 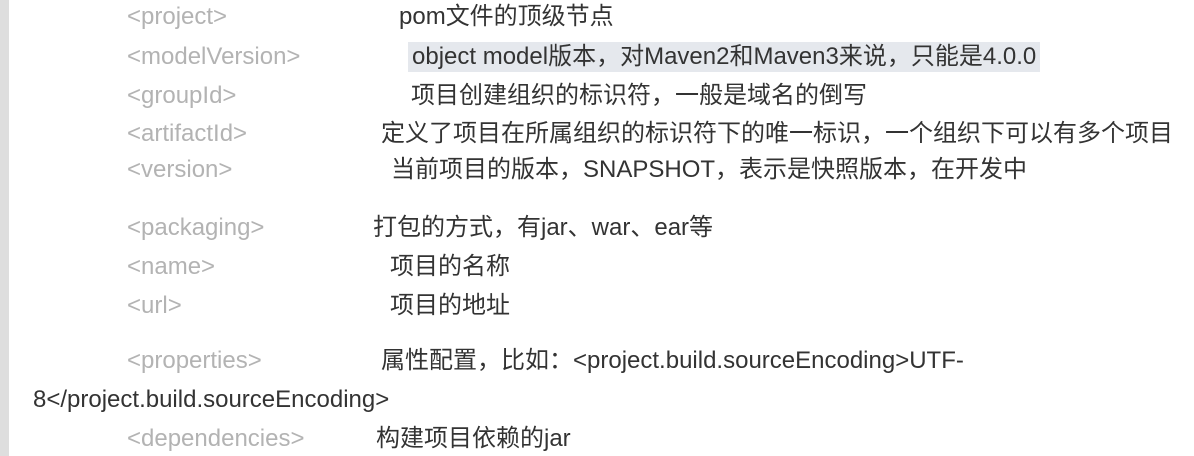 I want to click on tag-description: 构建项目依赖的jar, so click(x=473, y=438).